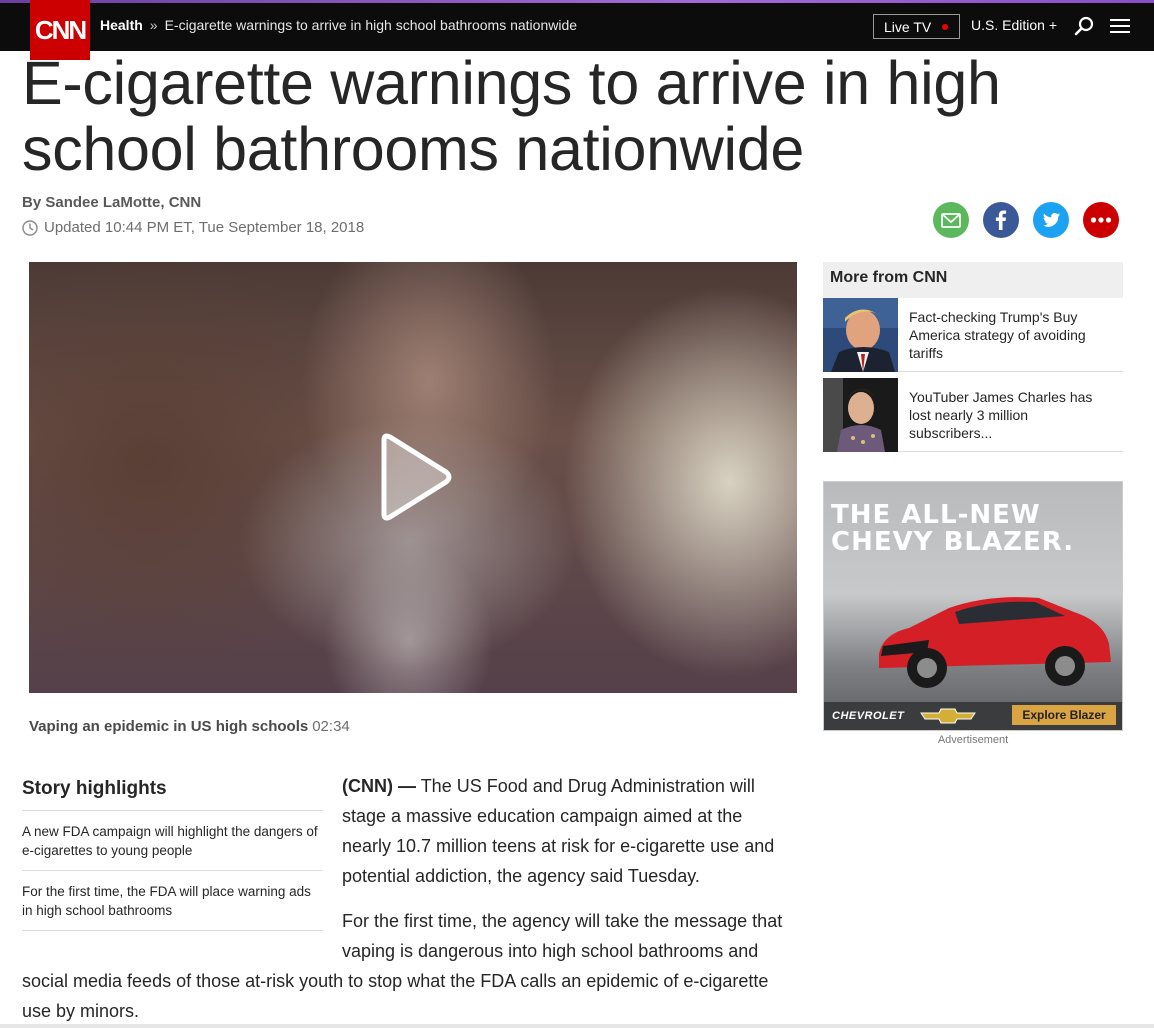  What do you see at coordinates (577, 1) in the screenshot?
I see `top-stripe` at bounding box center [577, 1].